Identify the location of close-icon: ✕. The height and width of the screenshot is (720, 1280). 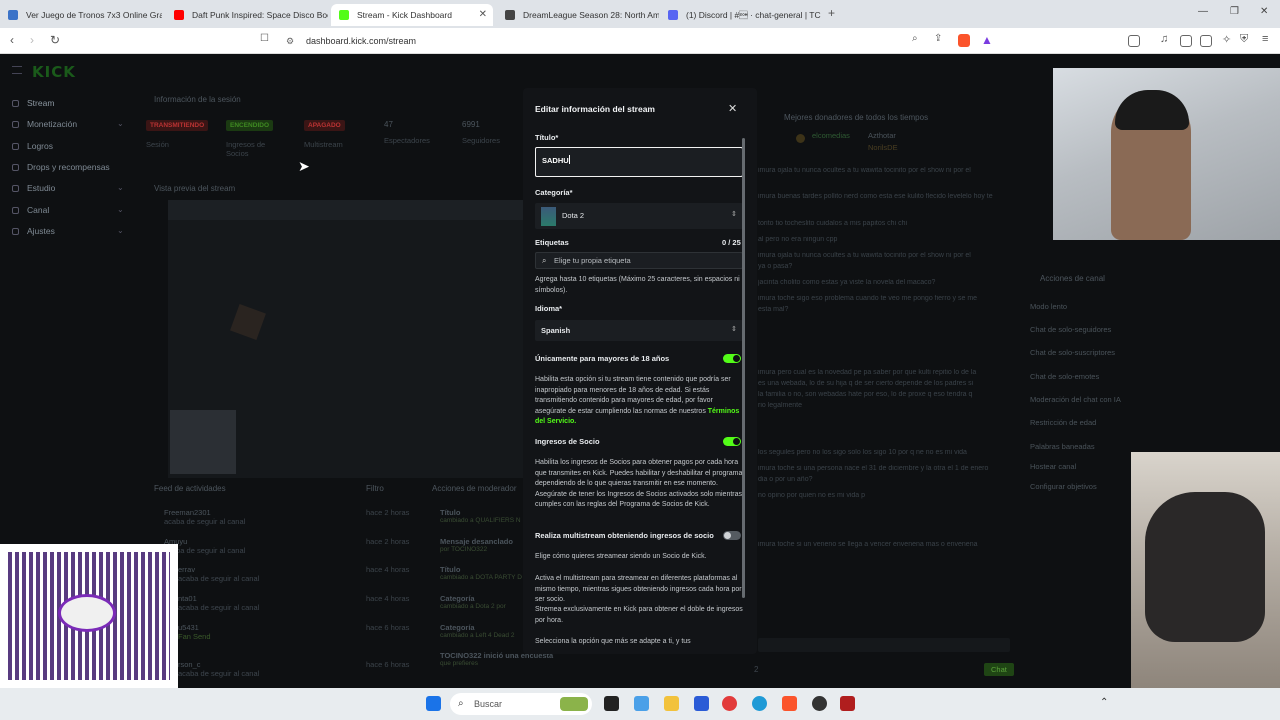
(732, 108).